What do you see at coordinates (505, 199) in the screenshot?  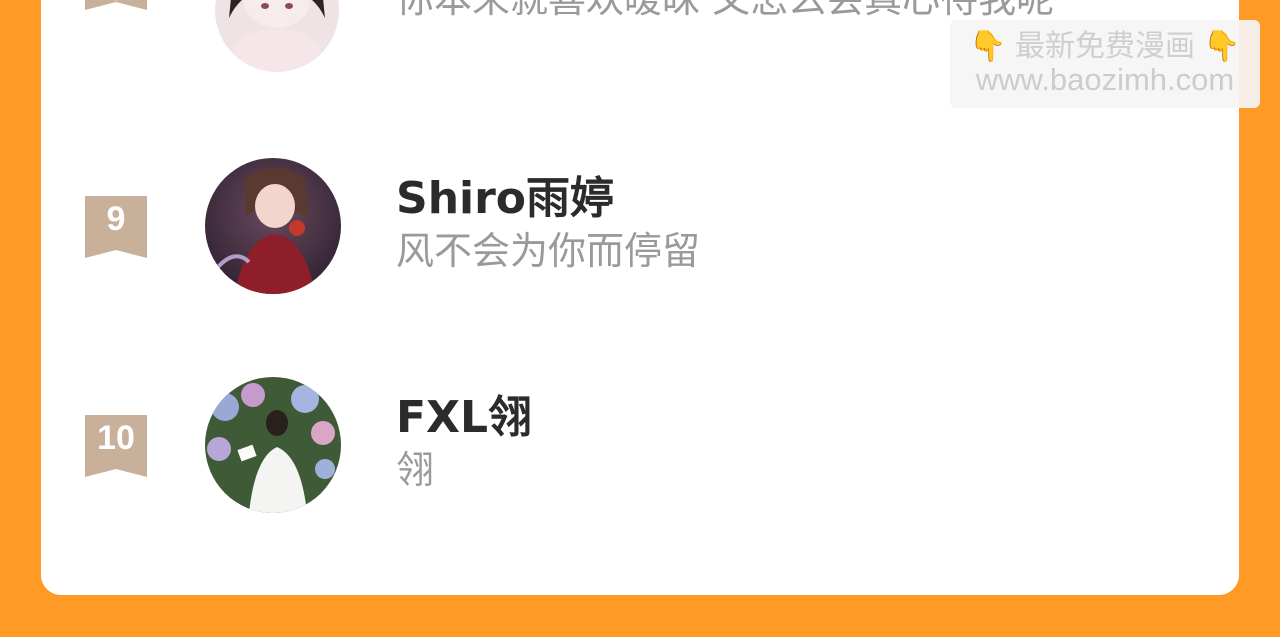 I see `user-name: Shiro雨婷` at bounding box center [505, 199].